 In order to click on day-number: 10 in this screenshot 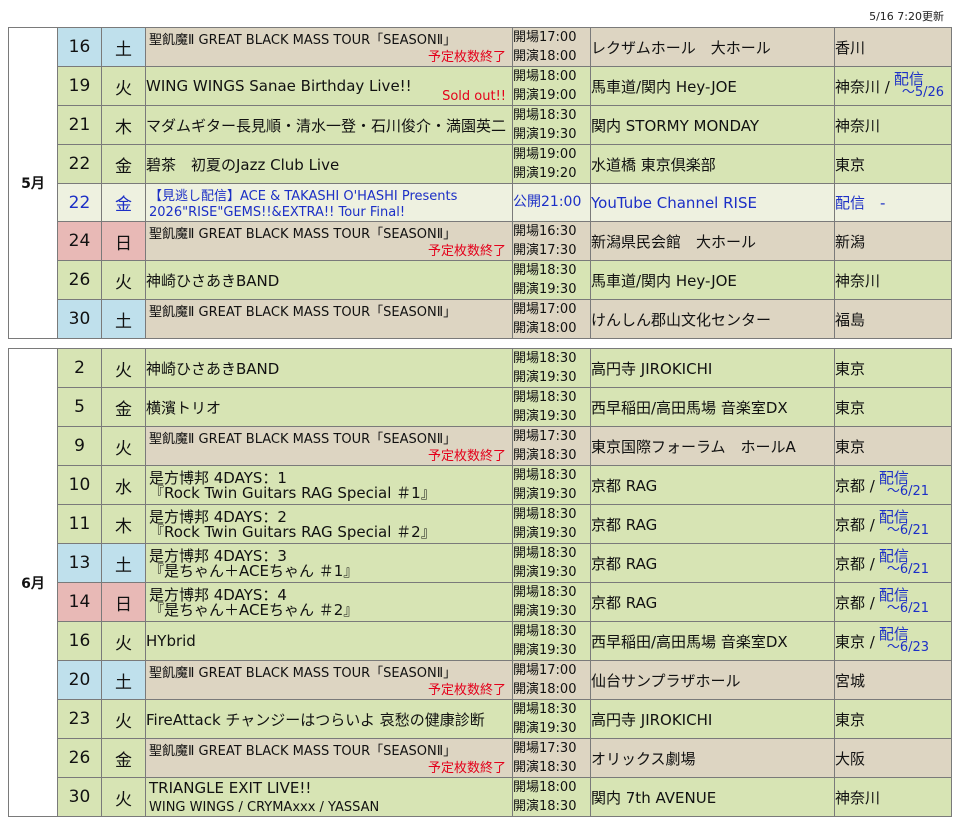, I will do `click(79, 485)`.